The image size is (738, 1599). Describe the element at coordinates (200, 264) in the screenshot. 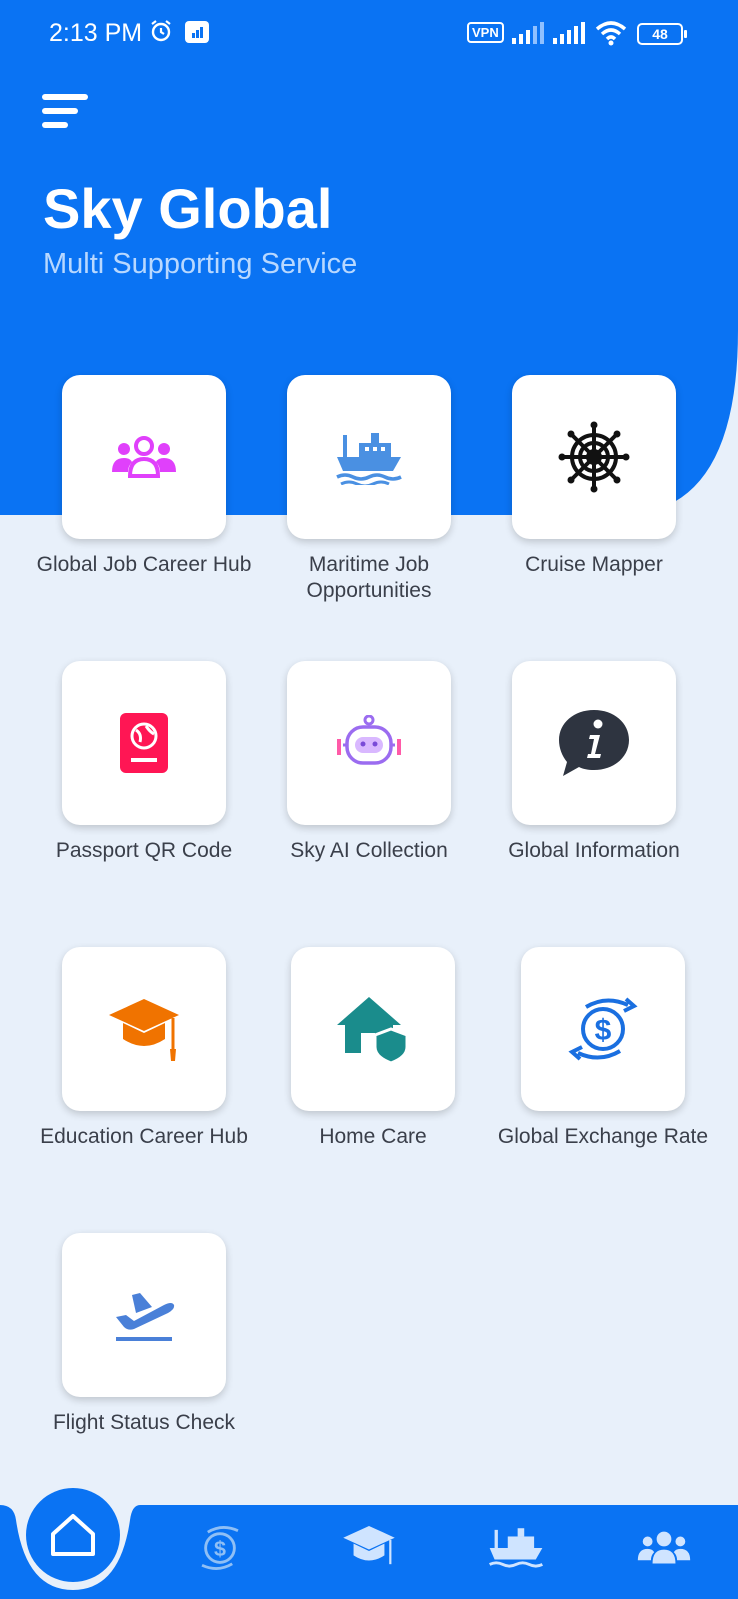

I see `app-subtitle: Multi Supporting Service` at that location.